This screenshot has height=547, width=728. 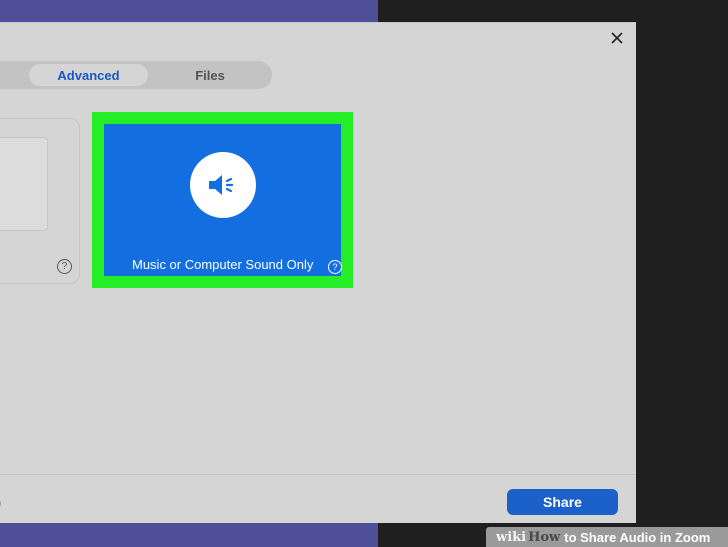 I want to click on watermark: wiki How to Share Audio in Zoom, so click(x=607, y=537).